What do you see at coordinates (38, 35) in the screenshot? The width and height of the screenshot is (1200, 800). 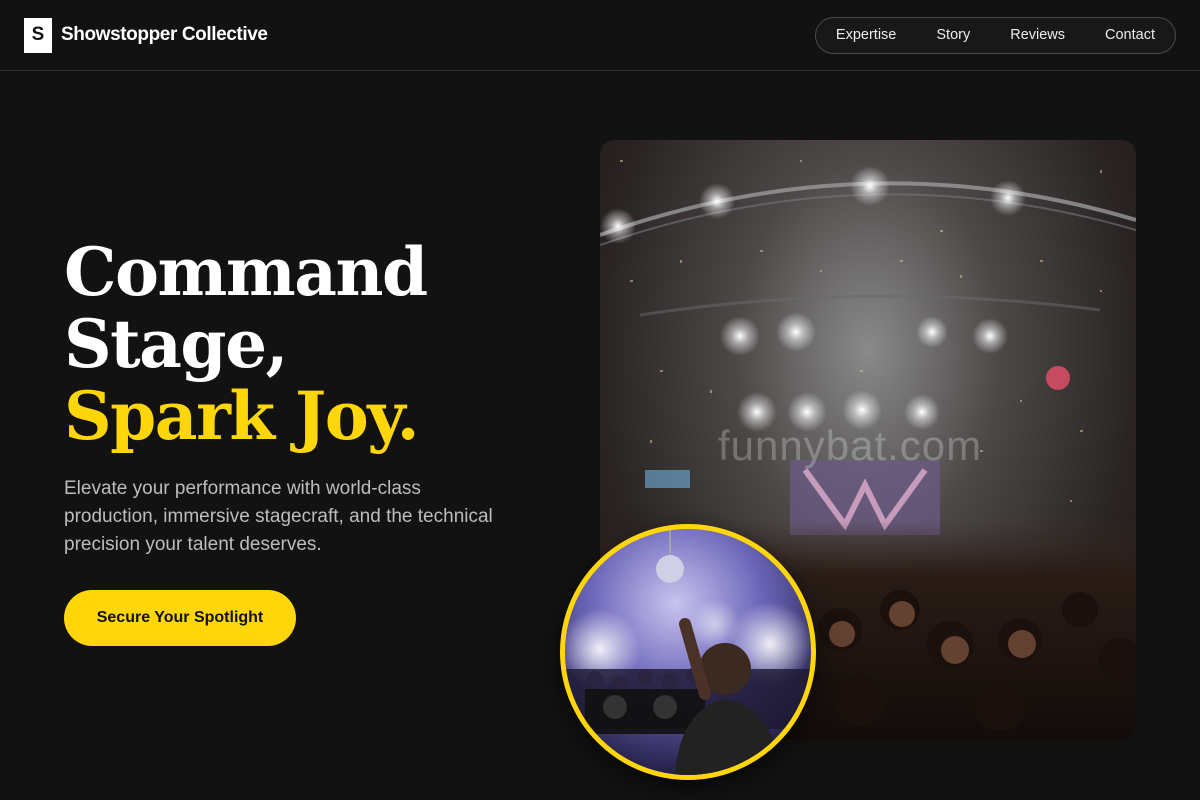 I see `logo-icon: S` at bounding box center [38, 35].